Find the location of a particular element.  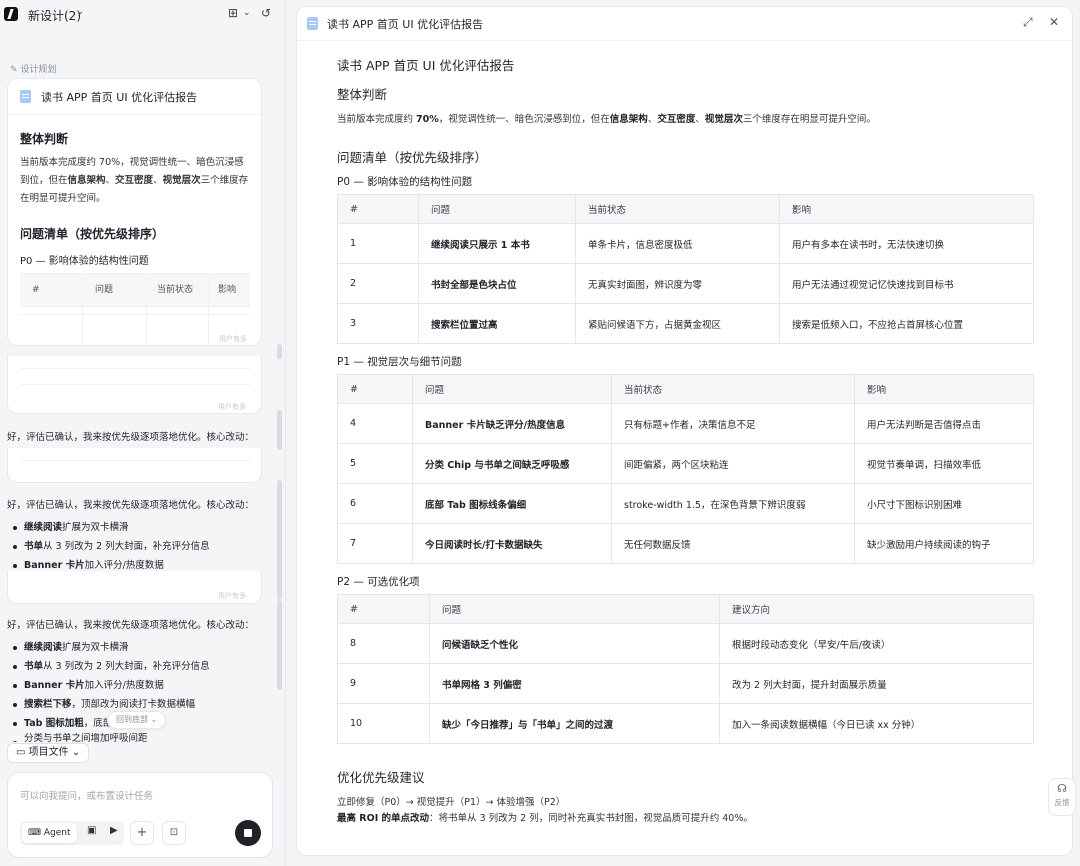

plus-icon: + is located at coordinates (142, 833).